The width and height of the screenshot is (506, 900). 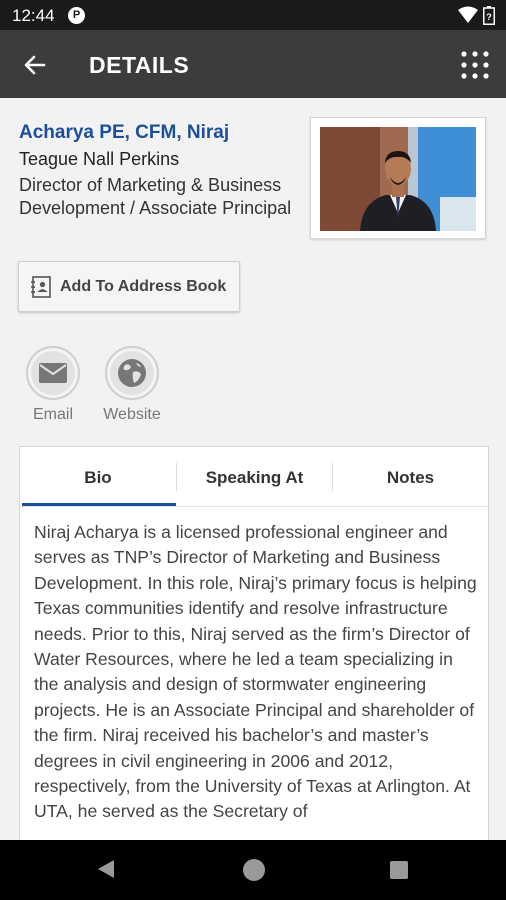 I want to click on profile-name: Acharya PE, CFM, Niraj, so click(x=124, y=132).